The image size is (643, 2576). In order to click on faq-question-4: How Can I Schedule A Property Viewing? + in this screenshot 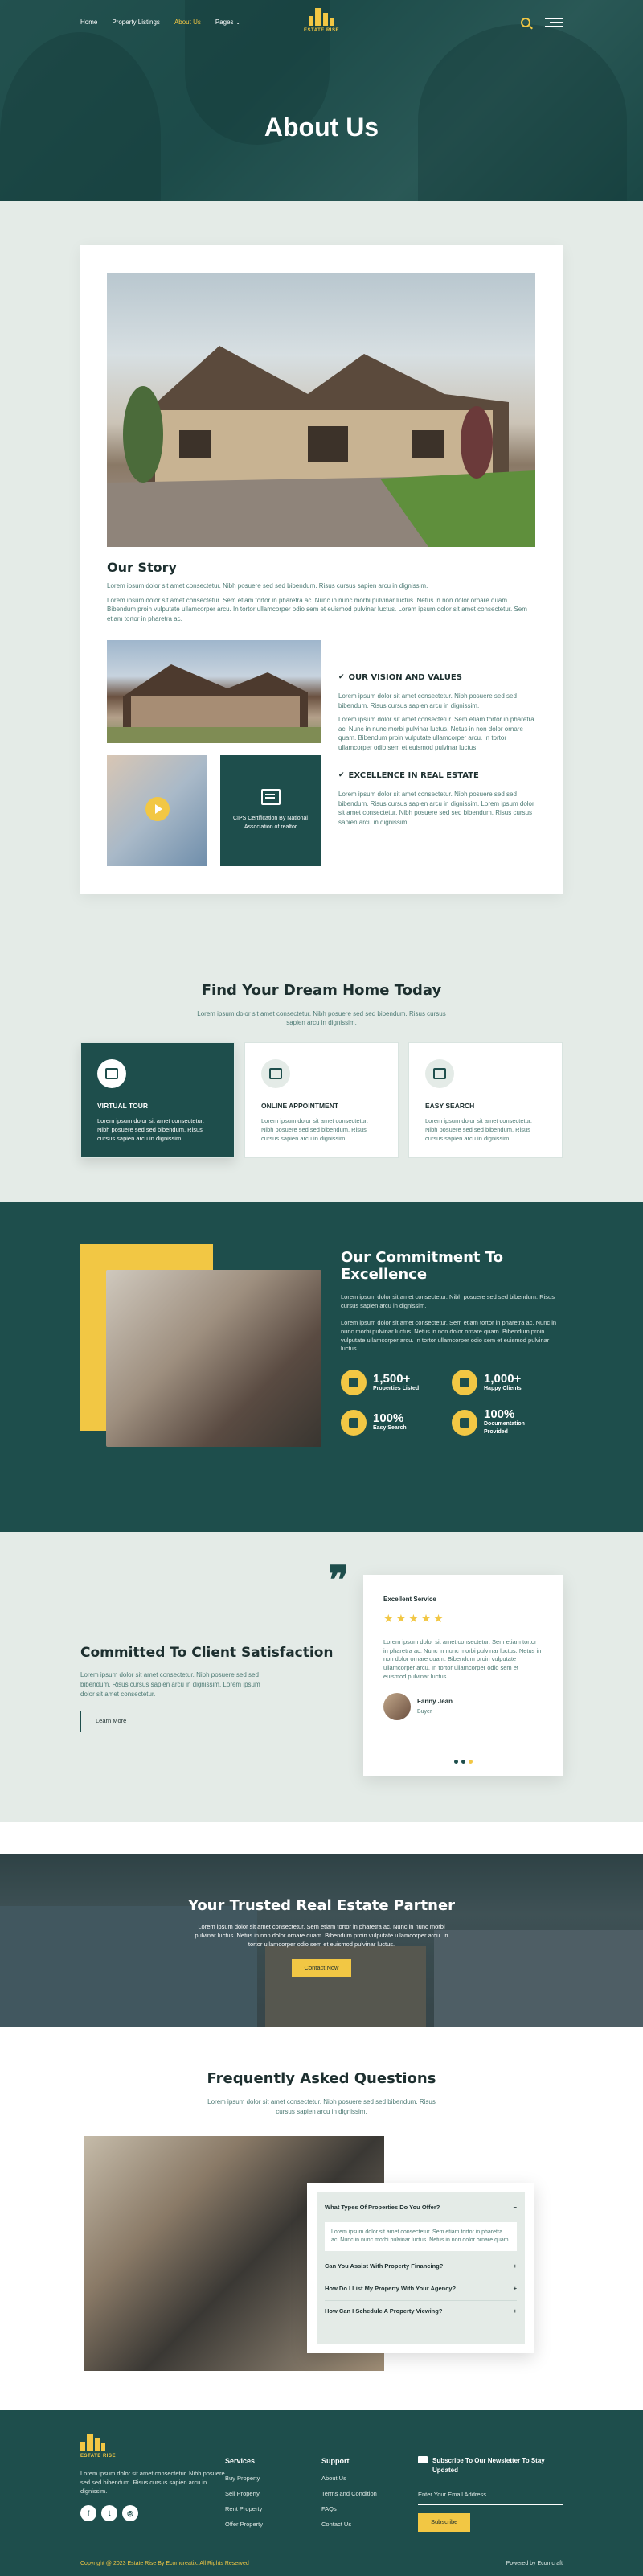, I will do `click(421, 2312)`.